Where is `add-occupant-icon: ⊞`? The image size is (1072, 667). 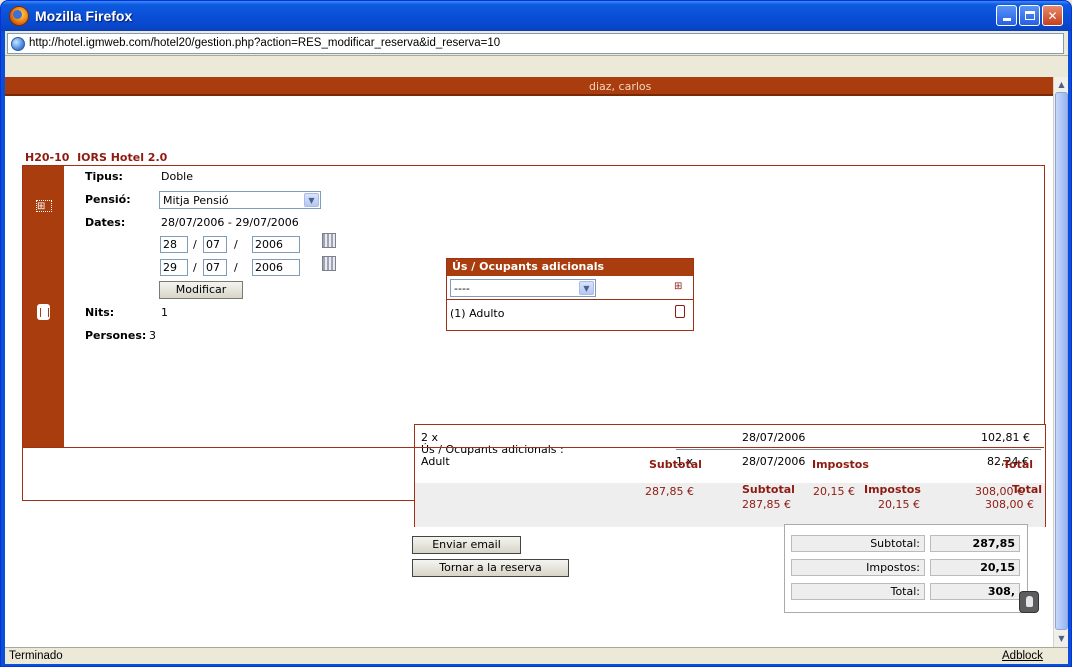
add-occupant-icon: ⊞ is located at coordinates (678, 286).